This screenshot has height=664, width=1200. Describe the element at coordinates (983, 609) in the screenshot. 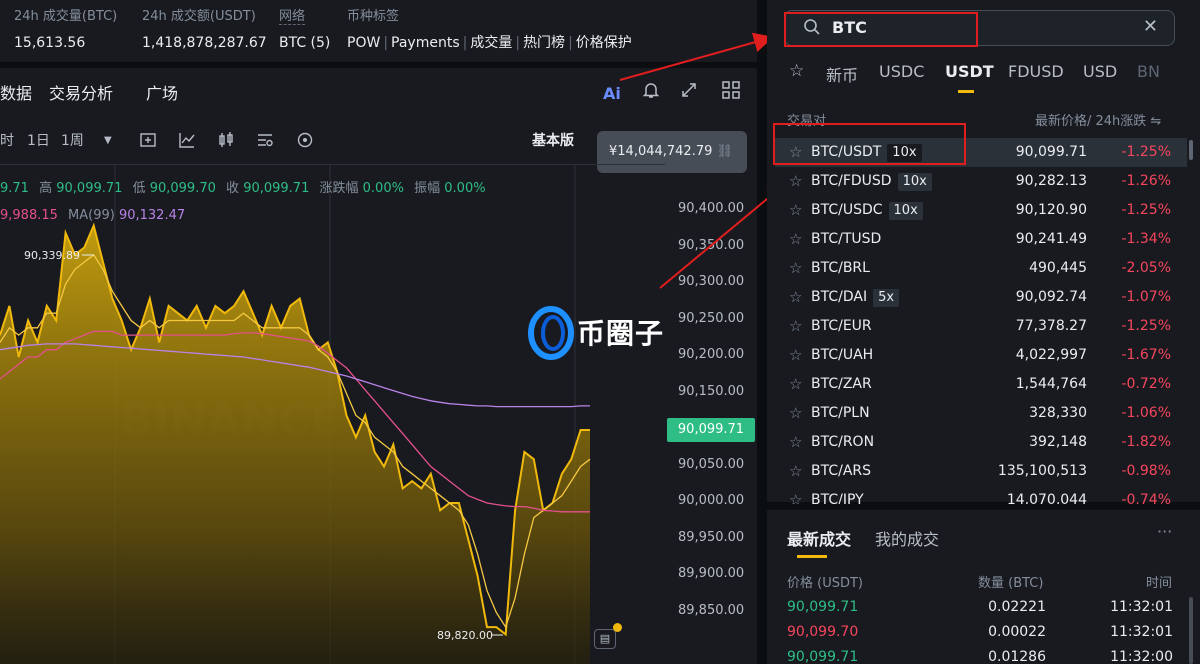

I see `trade-row: 90,099.71 0.02221 11:32:01` at that location.